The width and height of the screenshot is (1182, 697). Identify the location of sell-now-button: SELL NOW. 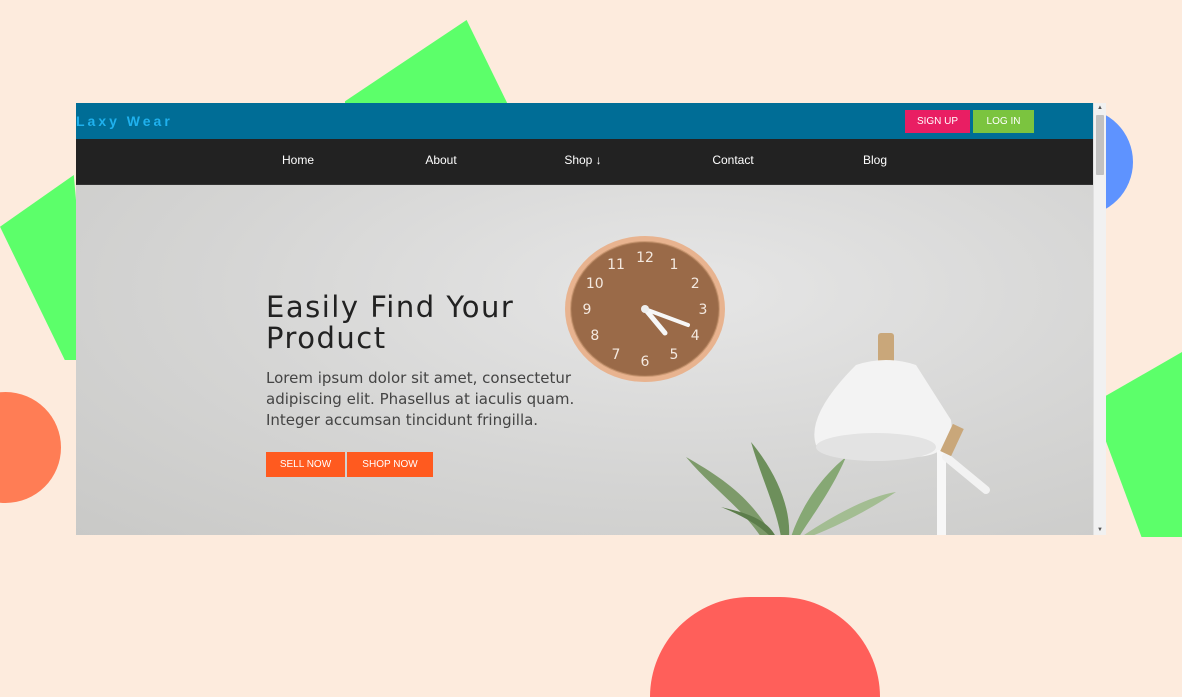
(305, 464).